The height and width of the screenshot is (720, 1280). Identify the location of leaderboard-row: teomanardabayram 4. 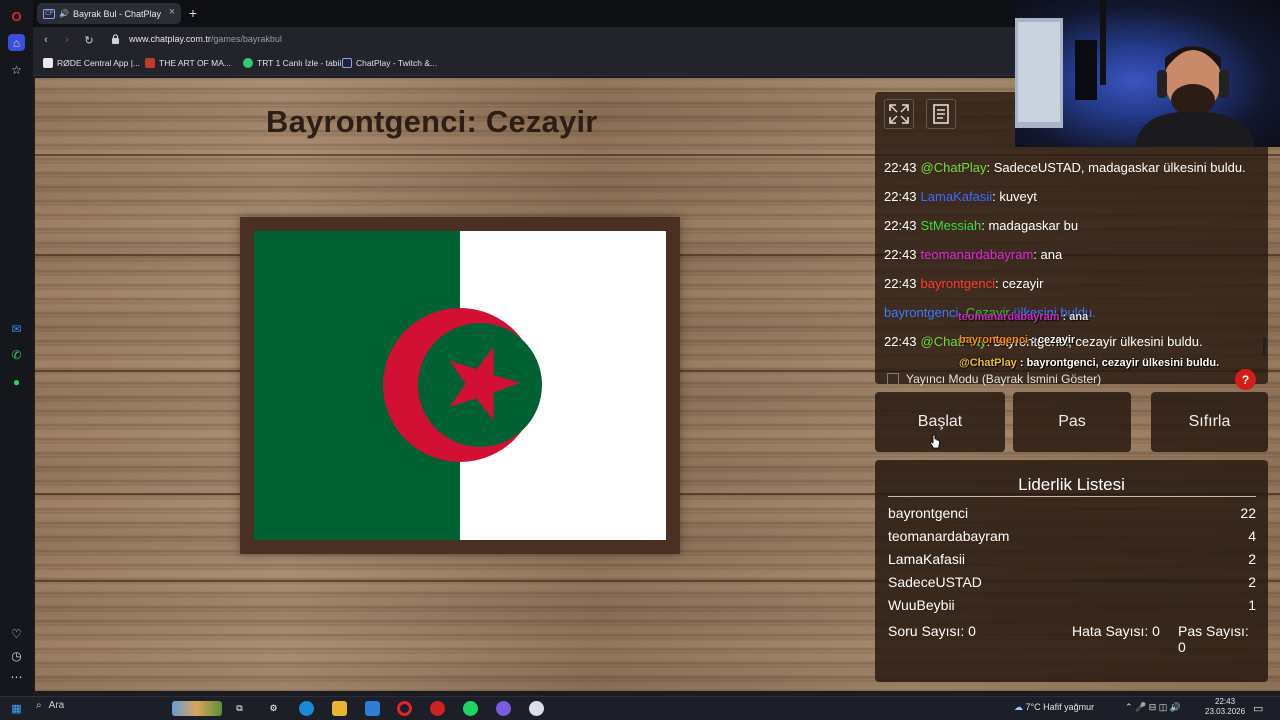
(1072, 538).